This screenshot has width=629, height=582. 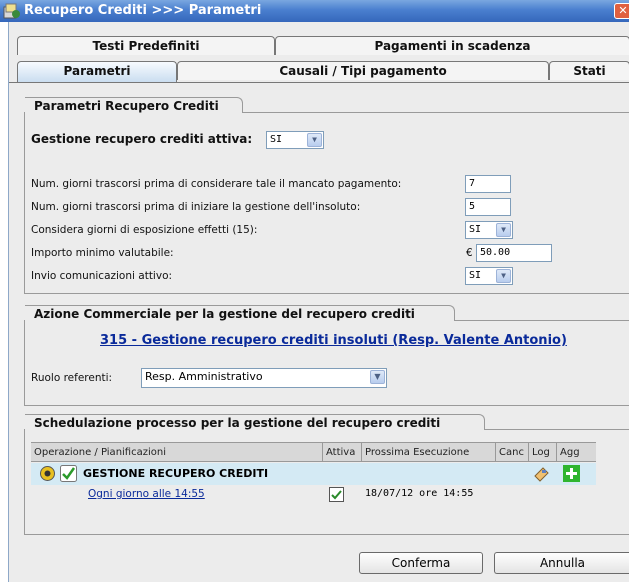 What do you see at coordinates (146, 494) in the screenshot?
I see `schedule-link: Ogni giorno alle 14:55` at bounding box center [146, 494].